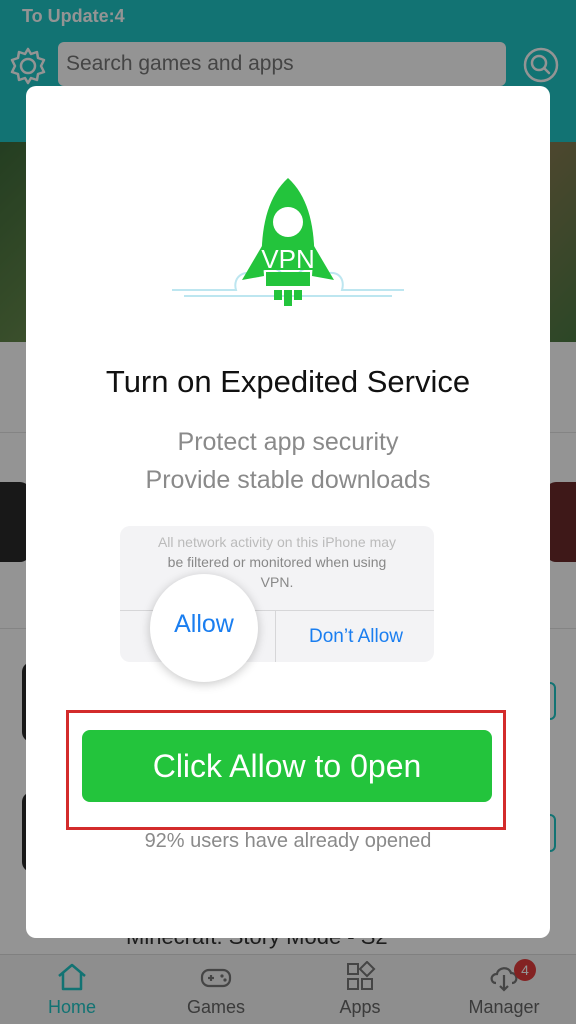  What do you see at coordinates (204, 624) in the screenshot?
I see `allow-button: Allow` at bounding box center [204, 624].